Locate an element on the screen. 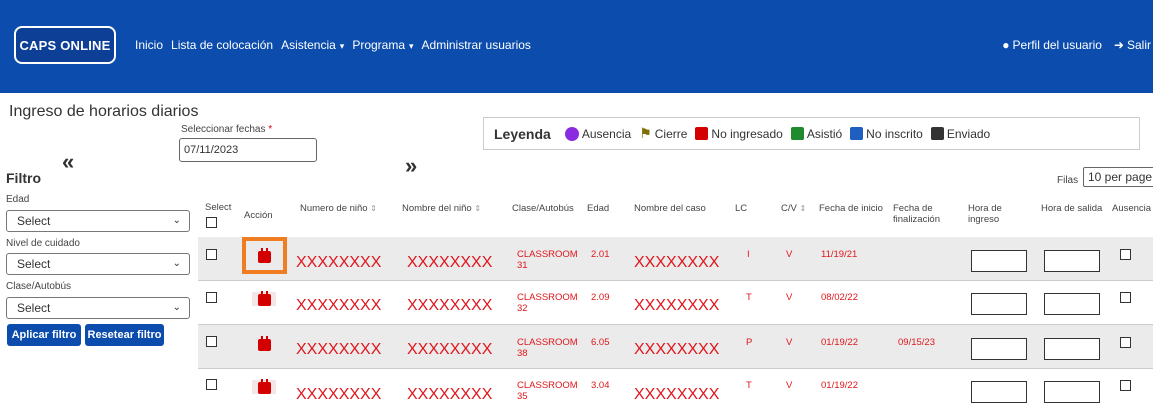 The image size is (1153, 411). nav-asistencia: Asistencia ▾ is located at coordinates (312, 45).